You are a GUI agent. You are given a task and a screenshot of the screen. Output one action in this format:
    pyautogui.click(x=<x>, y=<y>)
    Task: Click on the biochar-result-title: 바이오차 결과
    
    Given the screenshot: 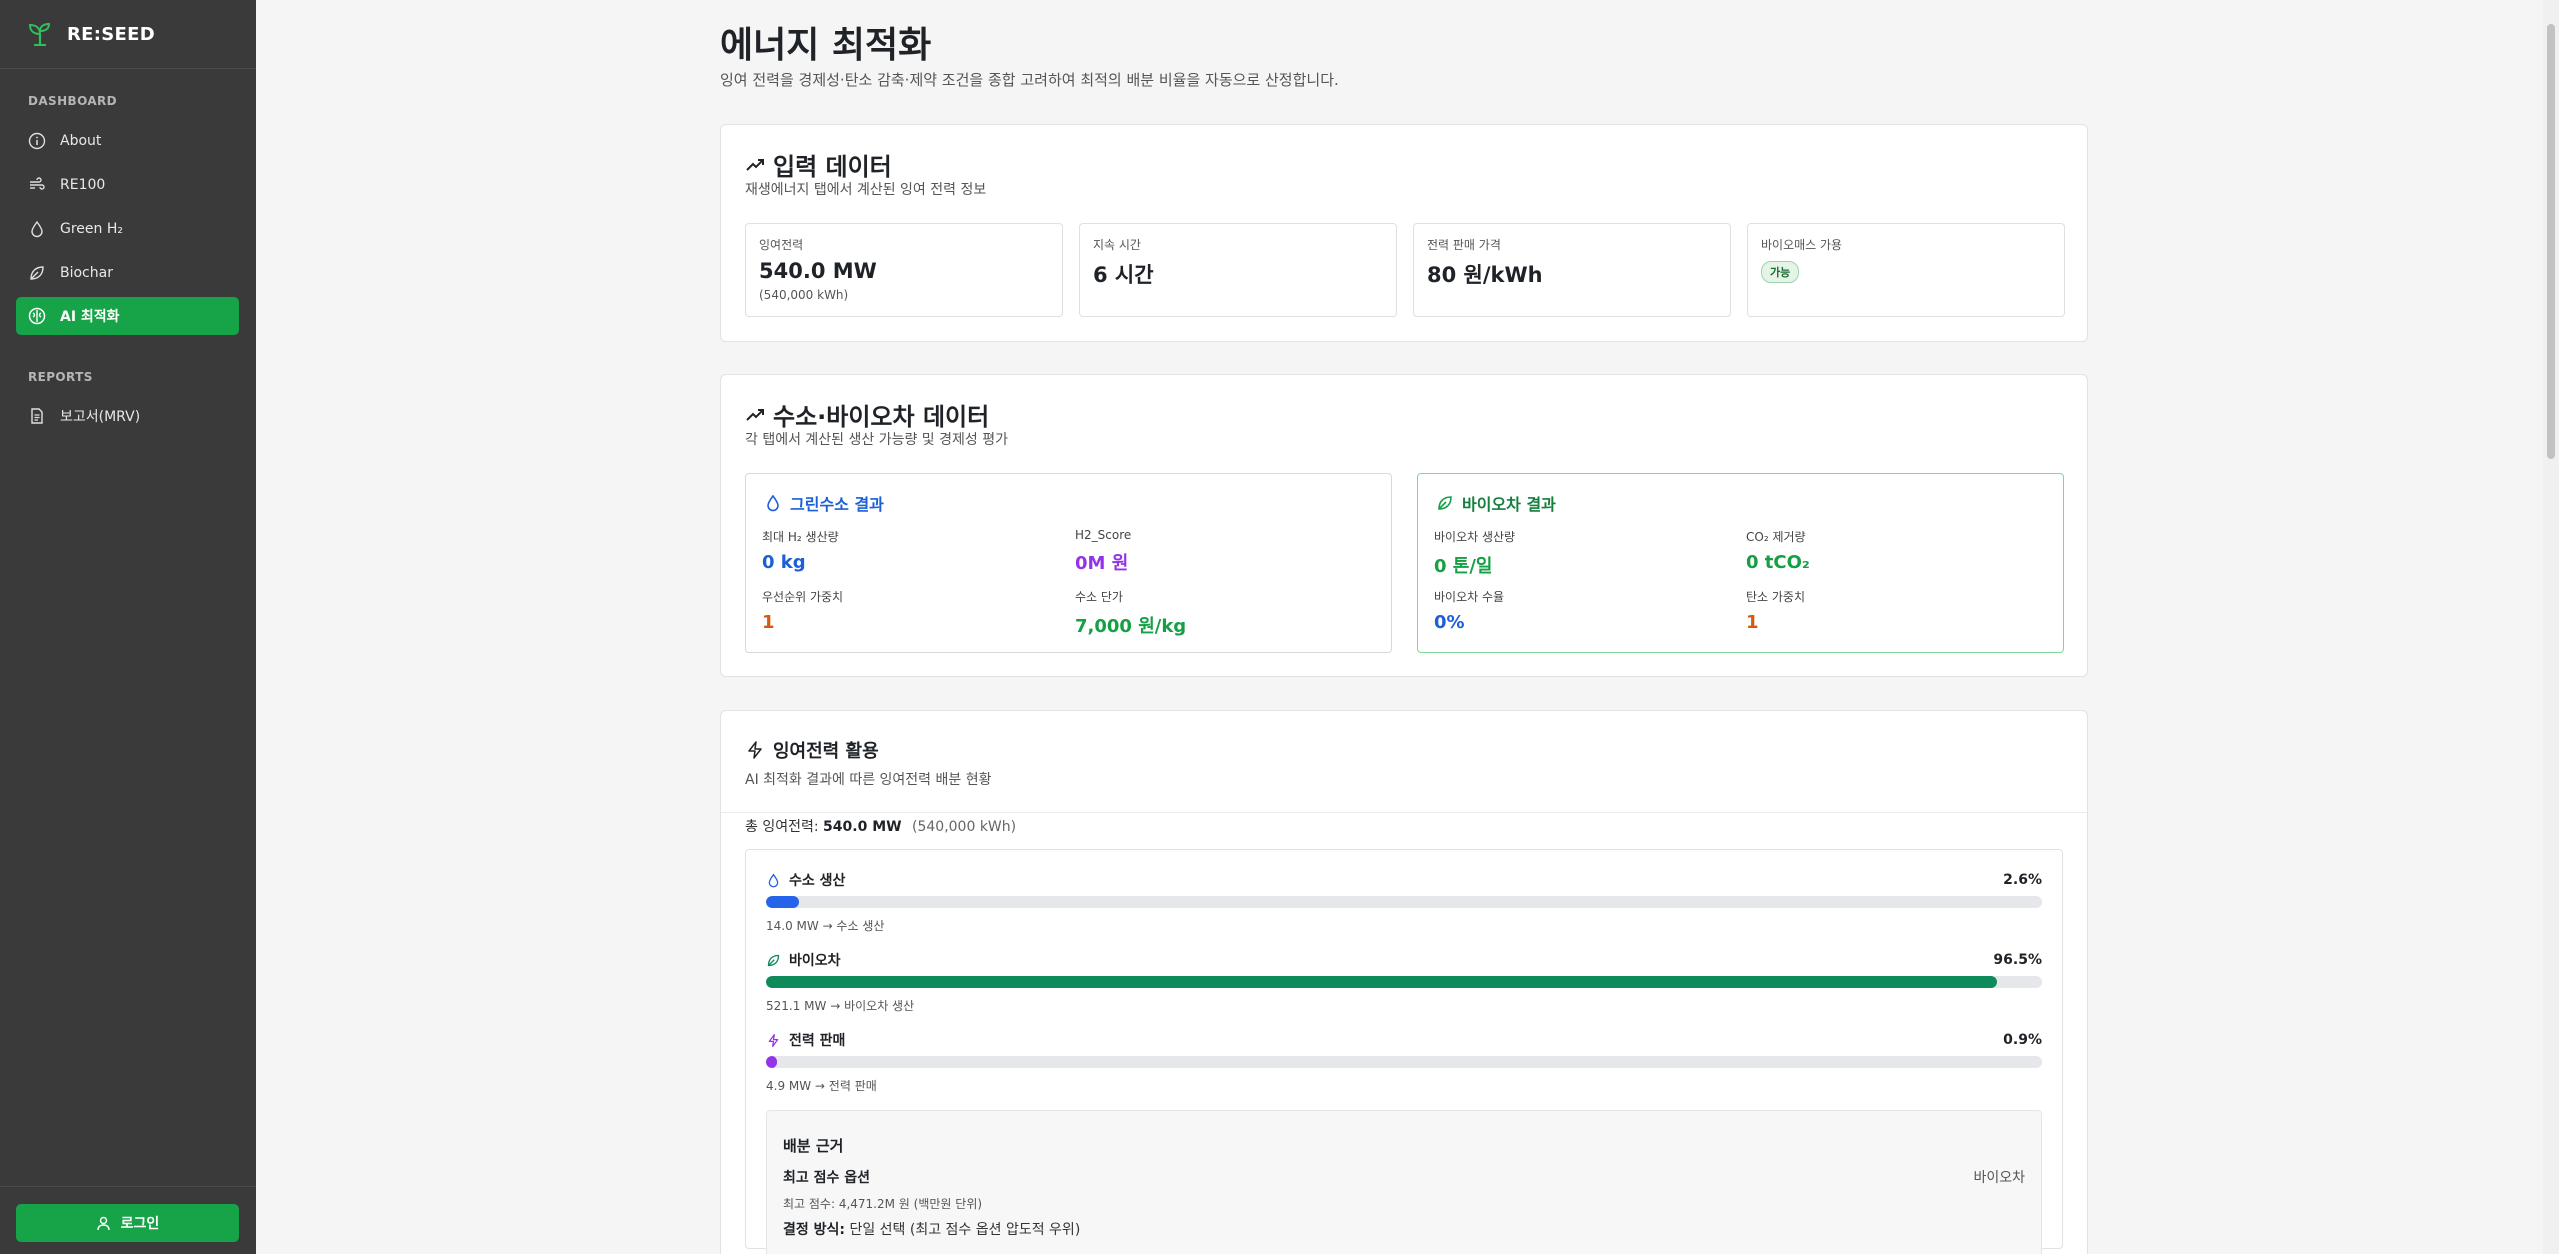 What is the action you would take?
    pyautogui.click(x=1496, y=503)
    